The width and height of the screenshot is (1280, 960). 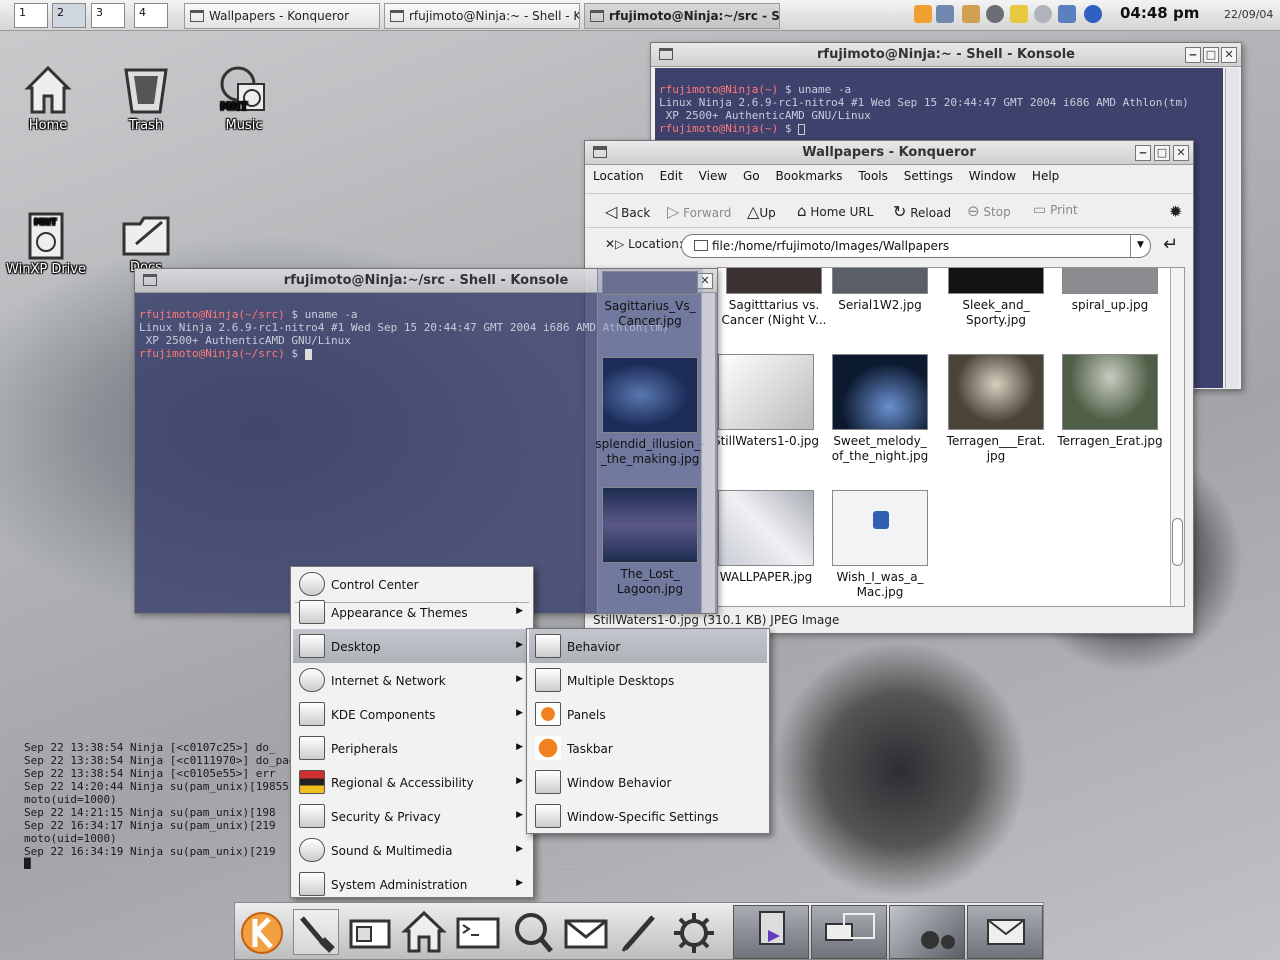 What do you see at coordinates (482, 16) in the screenshot?
I see `task-konsole-home: rfujimoto@Ninja:~ - Shell - Konsole` at bounding box center [482, 16].